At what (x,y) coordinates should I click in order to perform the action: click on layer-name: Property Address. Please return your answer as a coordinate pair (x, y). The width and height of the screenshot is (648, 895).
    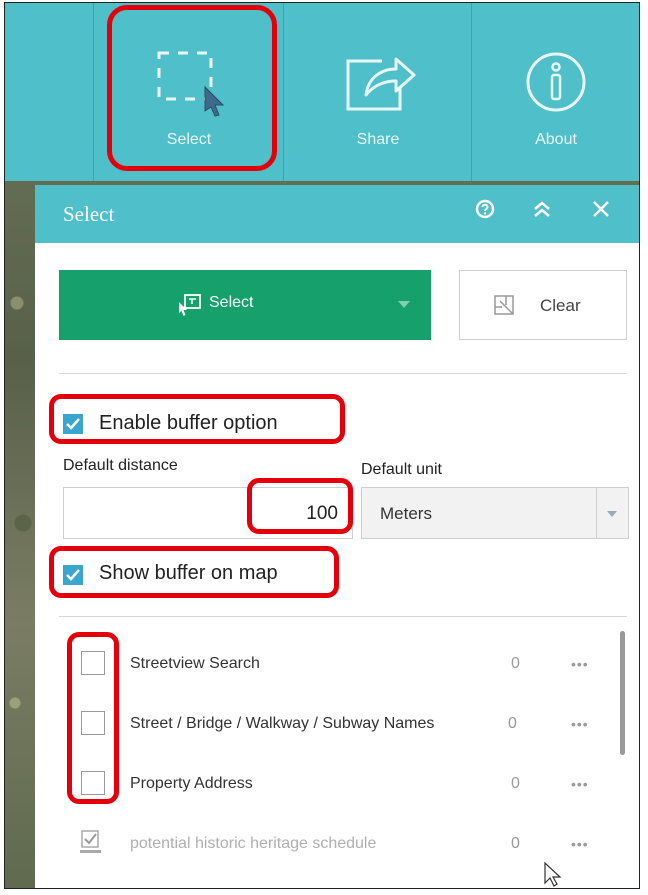
    Looking at the image, I should click on (191, 783).